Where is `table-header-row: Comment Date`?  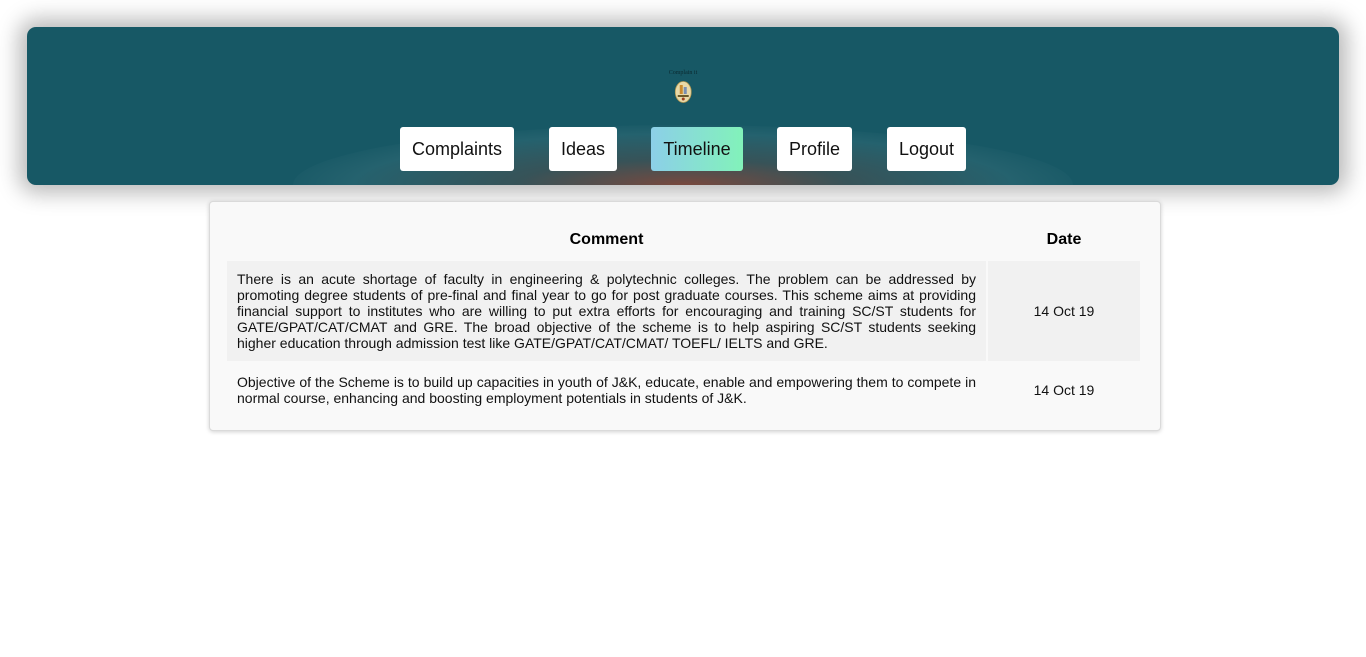
table-header-row: Comment Date is located at coordinates (683, 240).